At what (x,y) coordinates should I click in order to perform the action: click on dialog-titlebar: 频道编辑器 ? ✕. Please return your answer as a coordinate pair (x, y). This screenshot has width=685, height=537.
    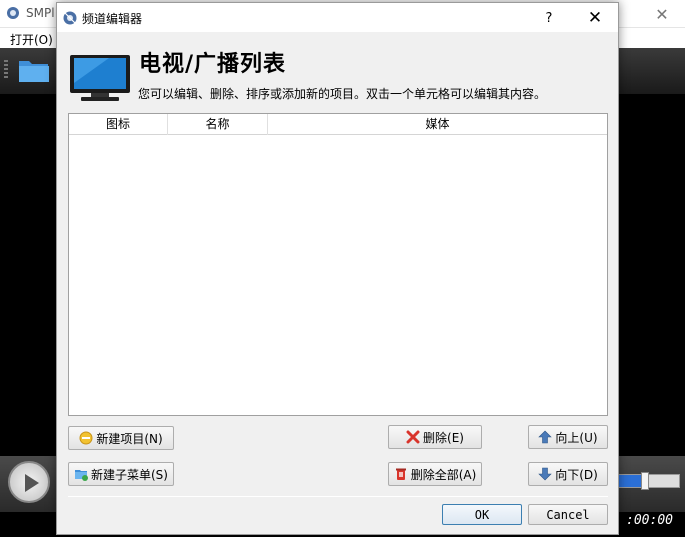
    Looking at the image, I should click on (337, 17).